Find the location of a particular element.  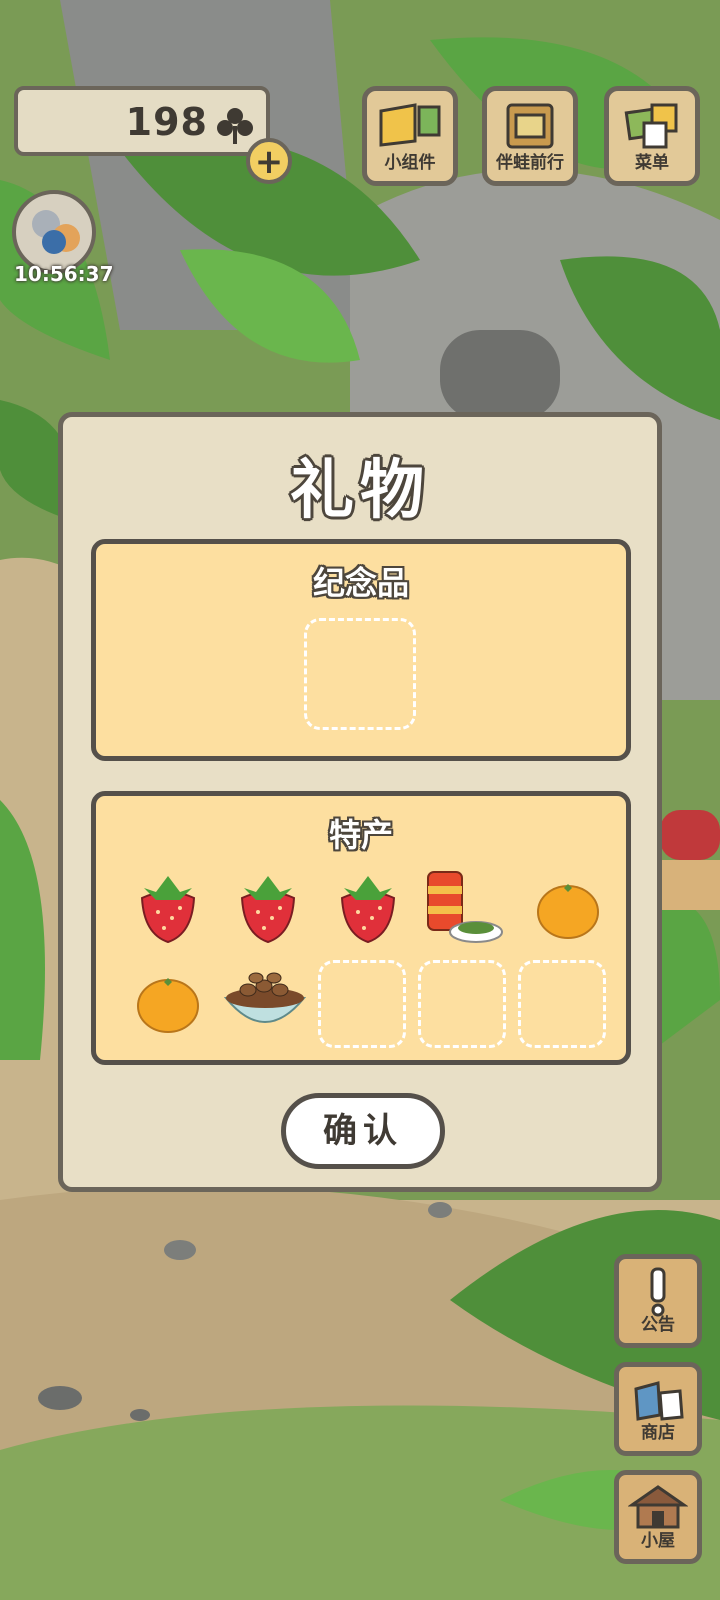

widget-label: 小组件 is located at coordinates (410, 163).